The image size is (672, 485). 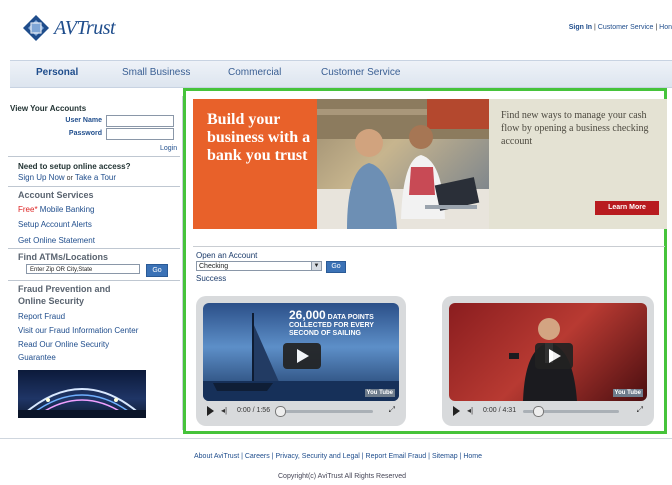 What do you see at coordinates (211, 278) in the screenshot?
I see `success-message: Success` at bounding box center [211, 278].